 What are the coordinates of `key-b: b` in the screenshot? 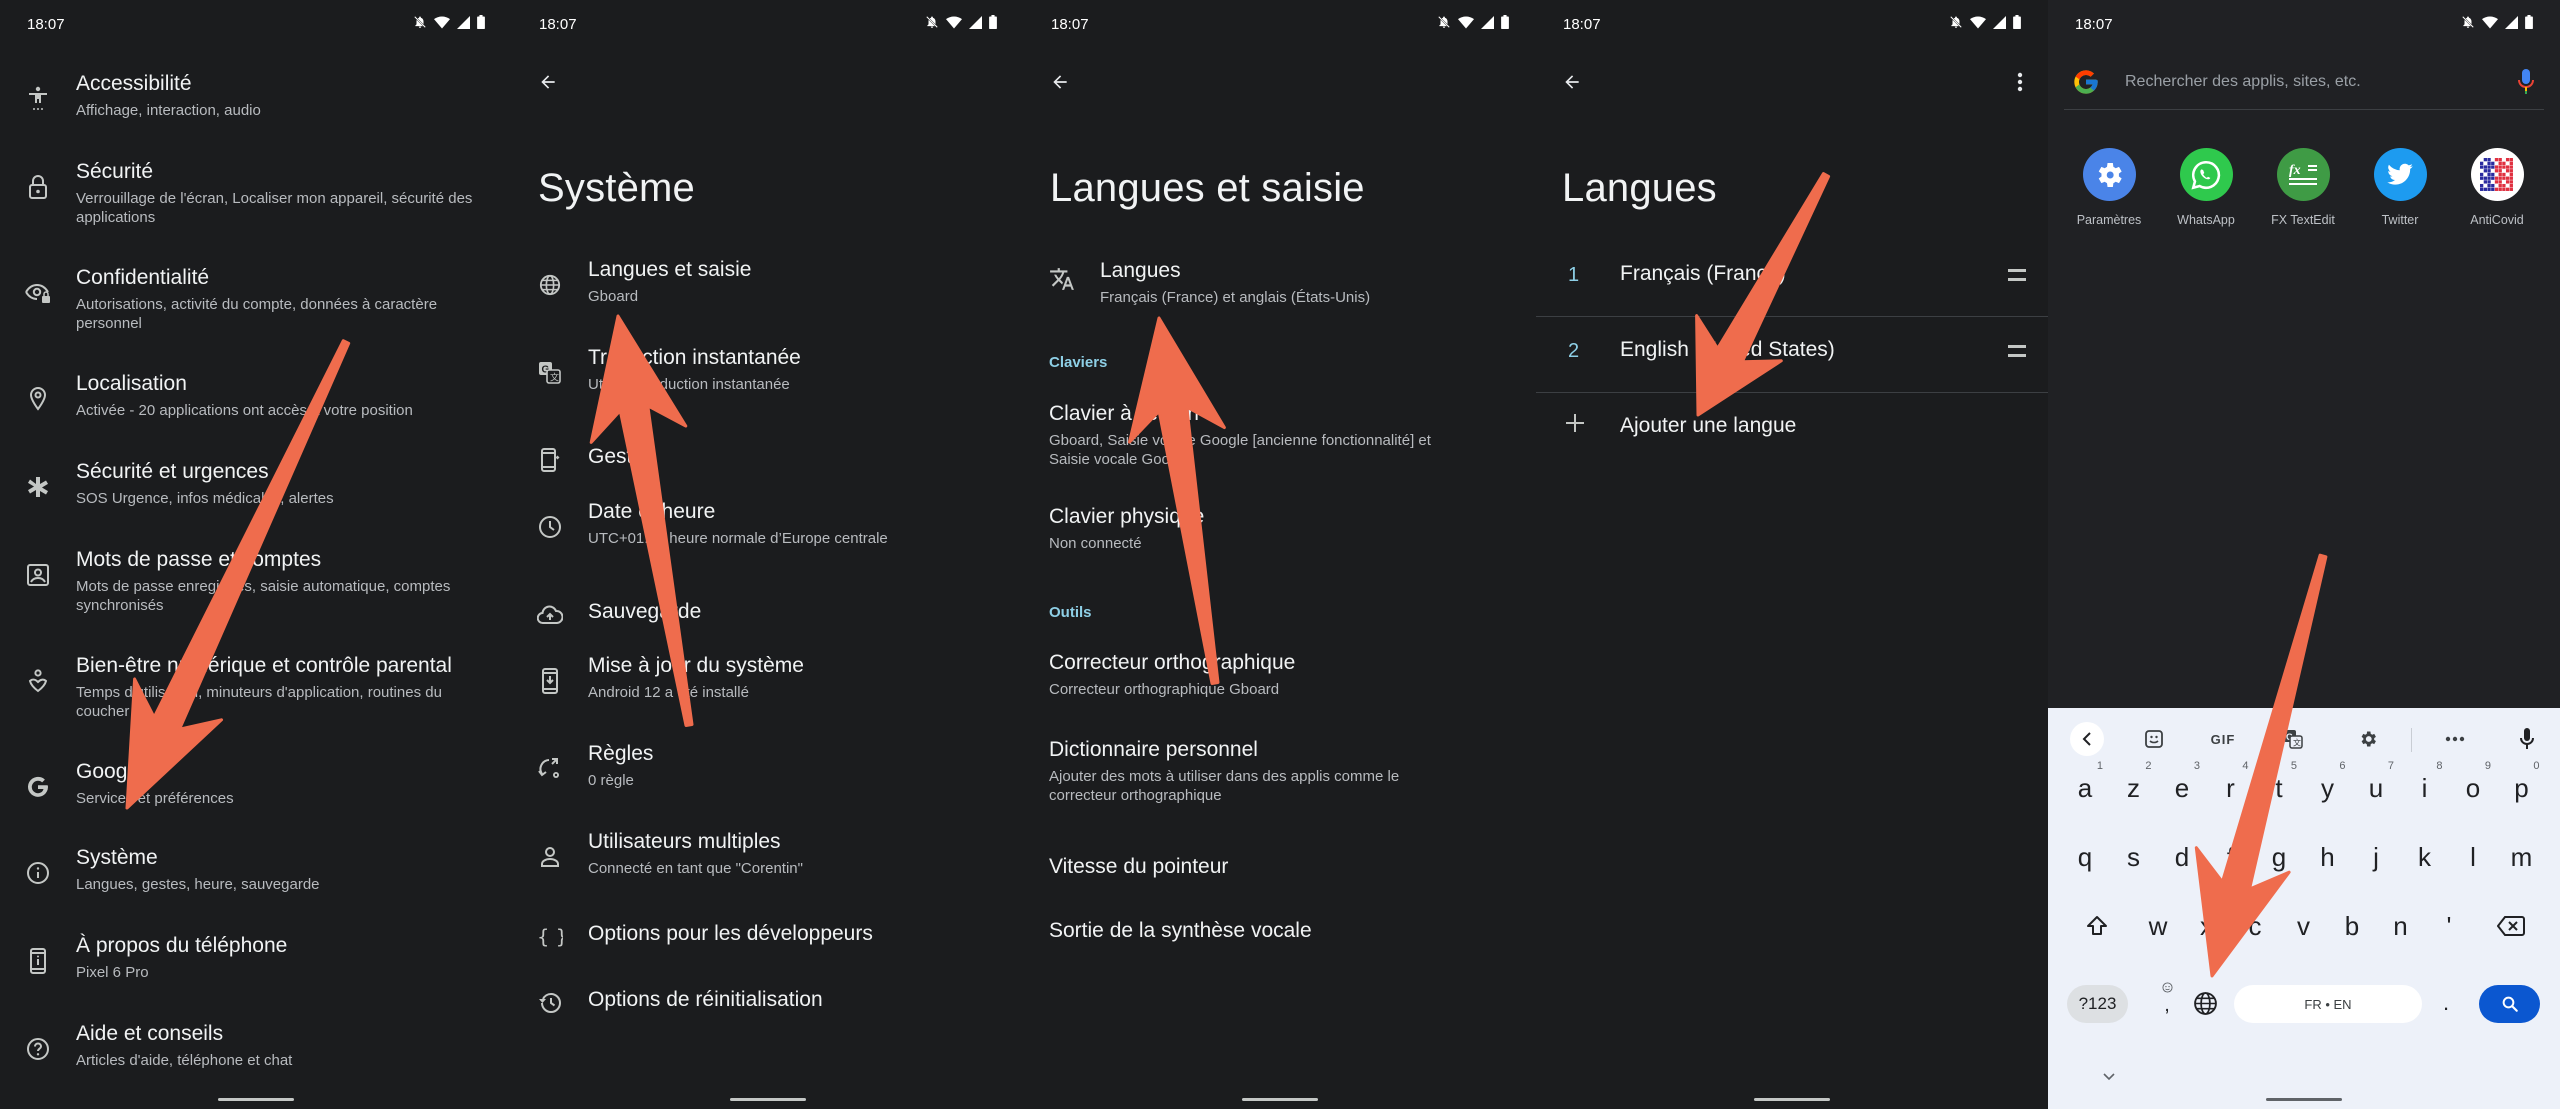 It's located at (2352, 926).